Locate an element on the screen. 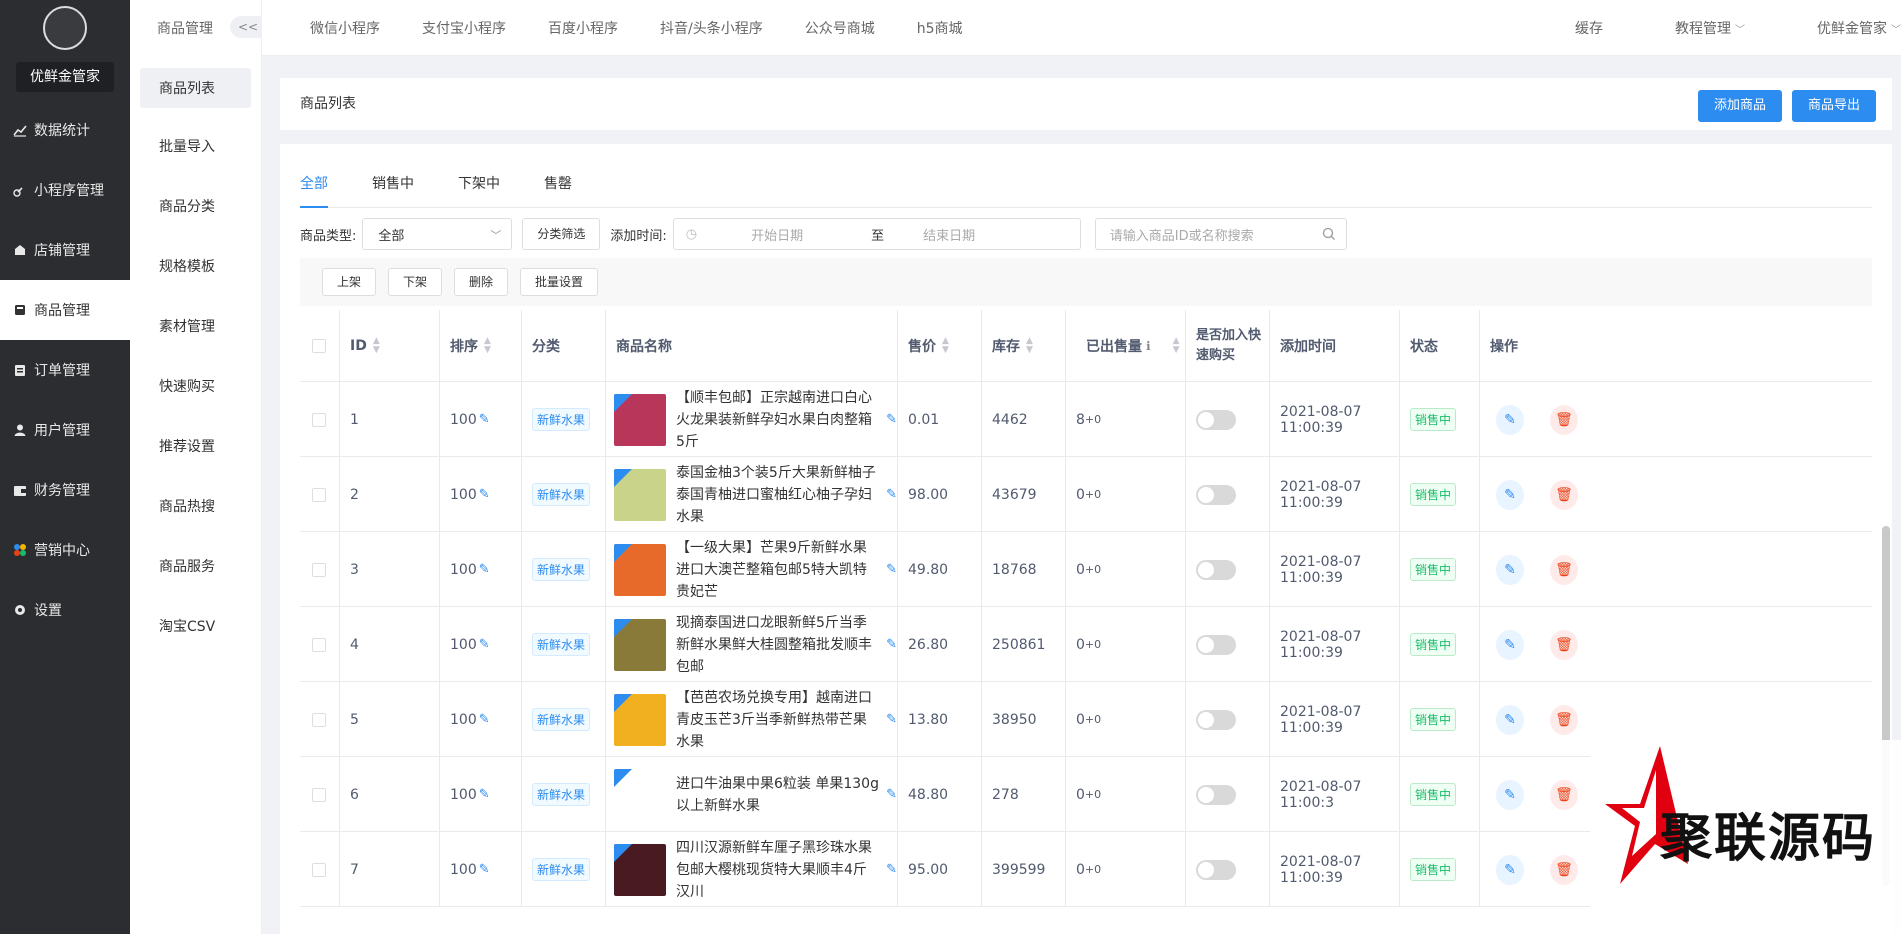 This screenshot has width=1901, height=934. sidebar-item-8: 营销中心 is located at coordinates (65, 550).